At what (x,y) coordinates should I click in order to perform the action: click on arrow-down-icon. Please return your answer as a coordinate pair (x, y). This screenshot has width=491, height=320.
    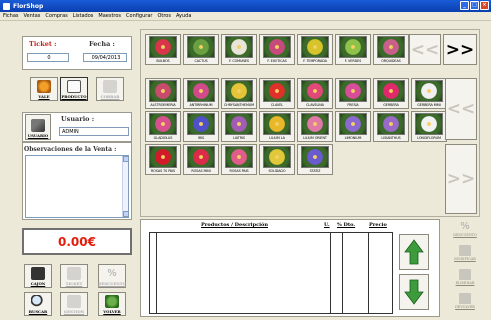
    Looking at the image, I should click on (414, 292).